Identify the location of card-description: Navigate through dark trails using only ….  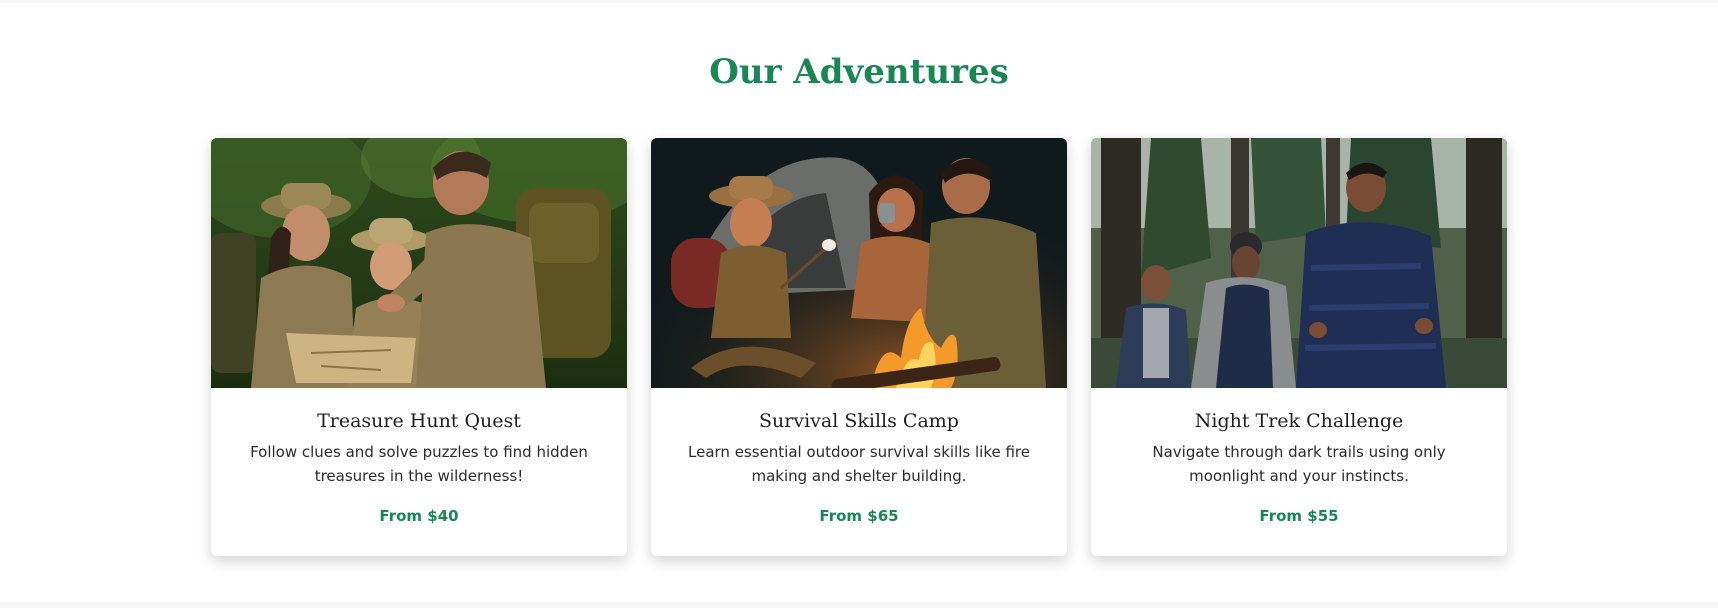
(1299, 464).